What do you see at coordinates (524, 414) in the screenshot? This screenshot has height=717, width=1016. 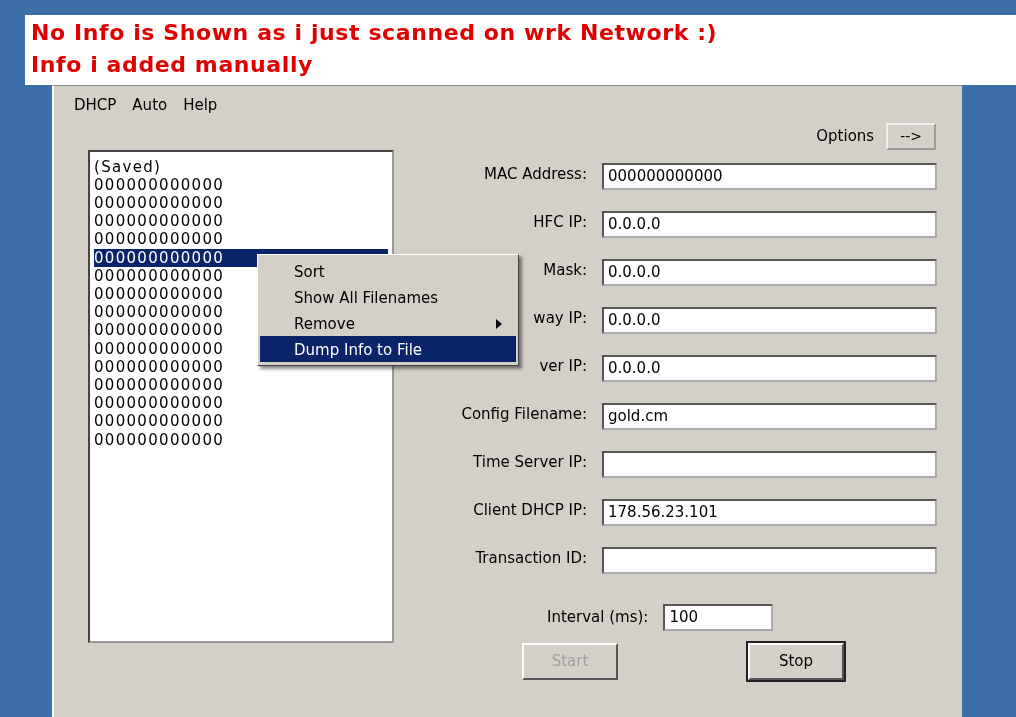 I see `field-label: Config Filename:` at bounding box center [524, 414].